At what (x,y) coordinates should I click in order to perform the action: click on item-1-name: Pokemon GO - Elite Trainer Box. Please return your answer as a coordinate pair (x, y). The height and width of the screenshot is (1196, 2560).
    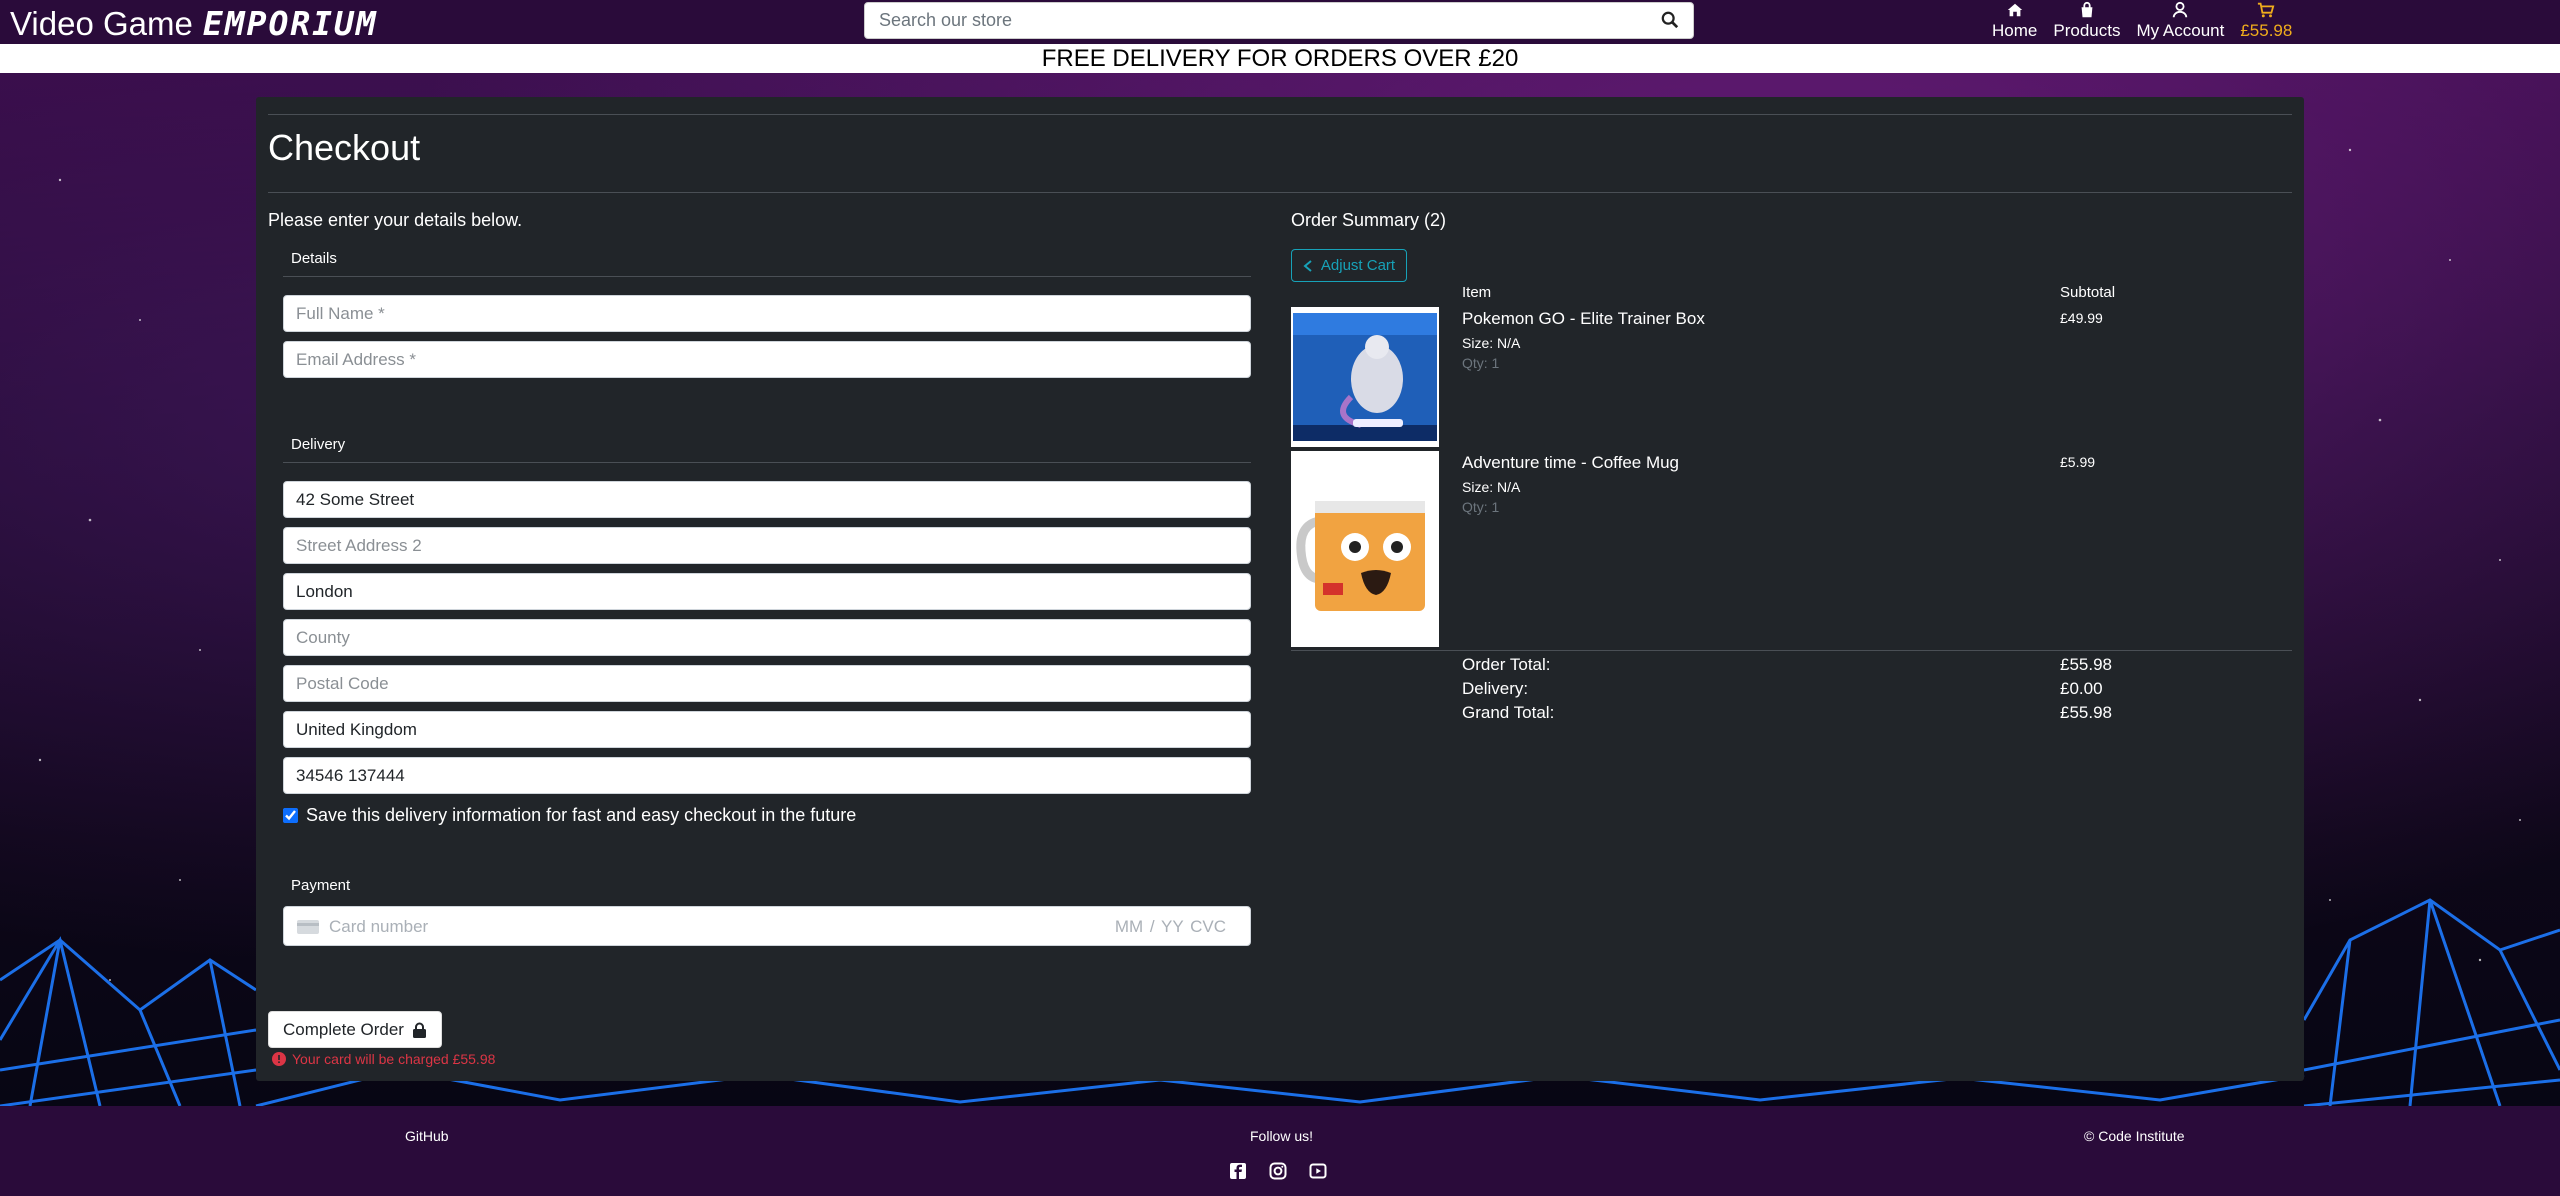
    Looking at the image, I should click on (1583, 318).